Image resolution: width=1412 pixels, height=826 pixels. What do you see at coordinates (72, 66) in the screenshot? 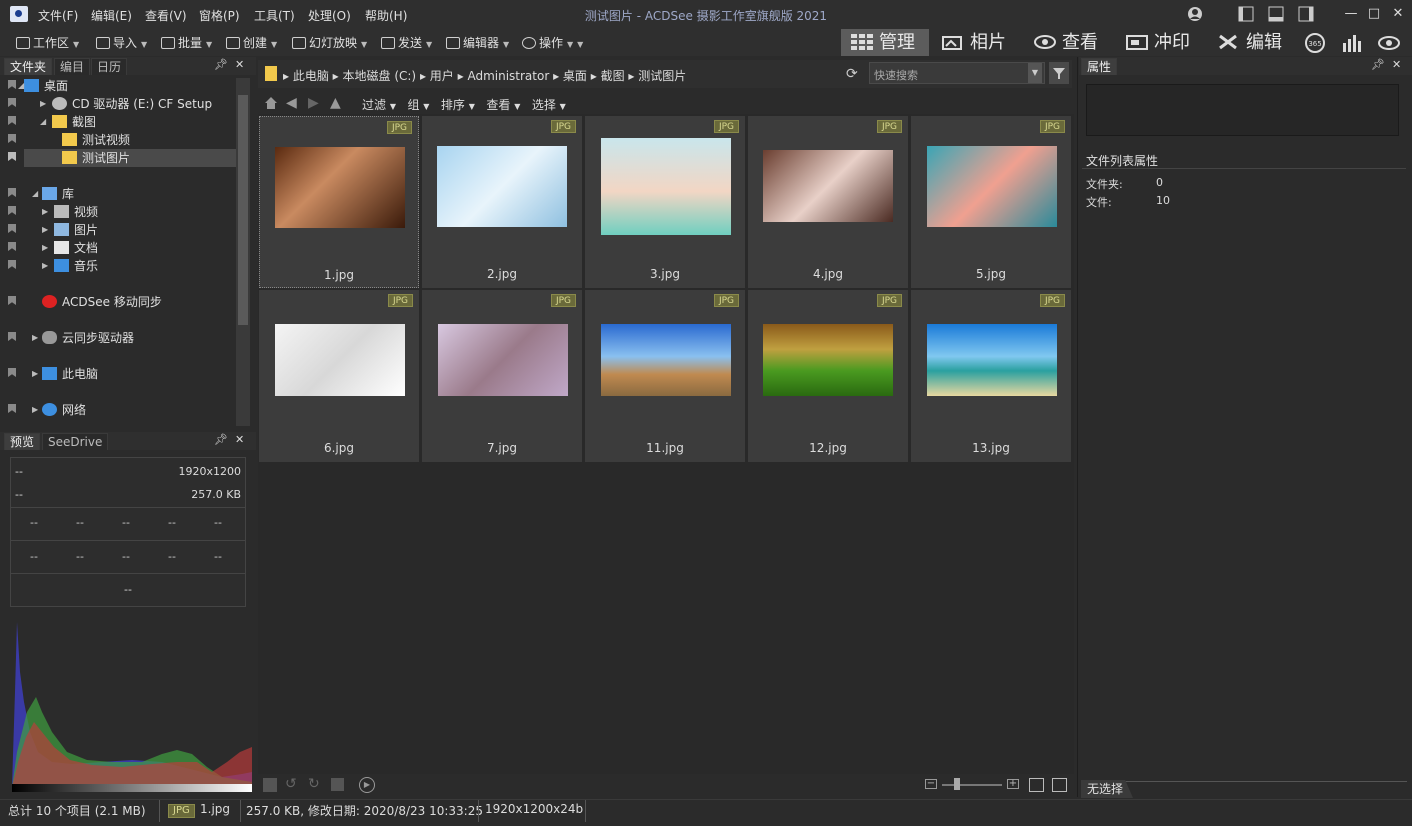
I see `tab-catalog: 编目` at bounding box center [72, 66].